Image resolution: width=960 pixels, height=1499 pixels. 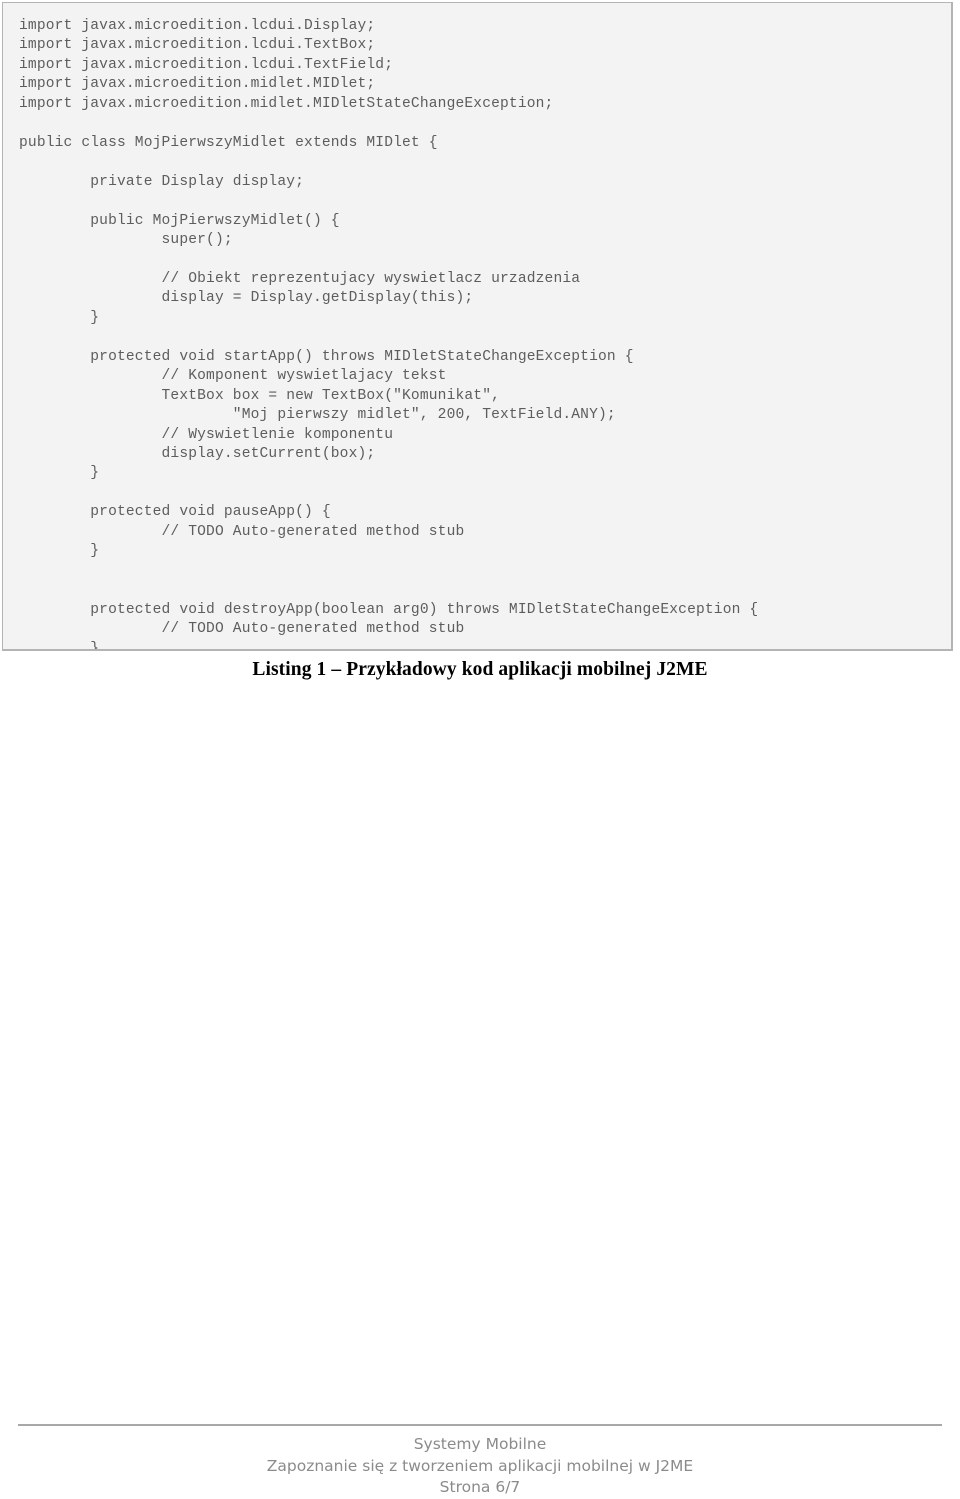 I want to click on code-line: import javax.microedition.lcdui.TextBox;, so click(x=197, y=45).